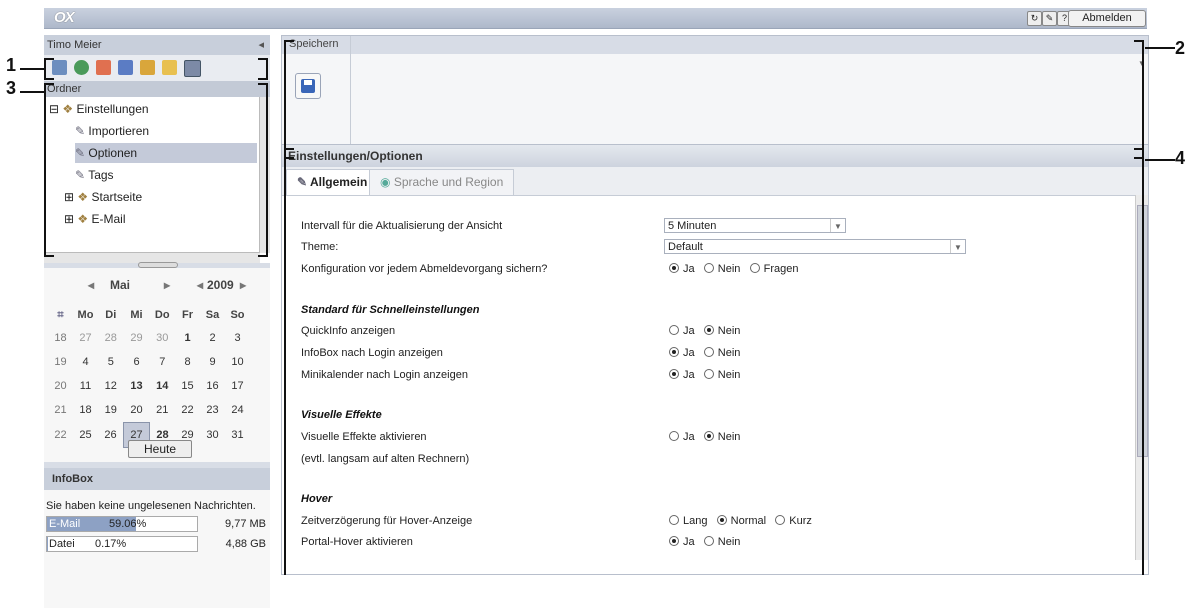 This screenshot has width=1191, height=608. Describe the element at coordinates (674, 520) in the screenshot. I see `radio-lang` at that location.